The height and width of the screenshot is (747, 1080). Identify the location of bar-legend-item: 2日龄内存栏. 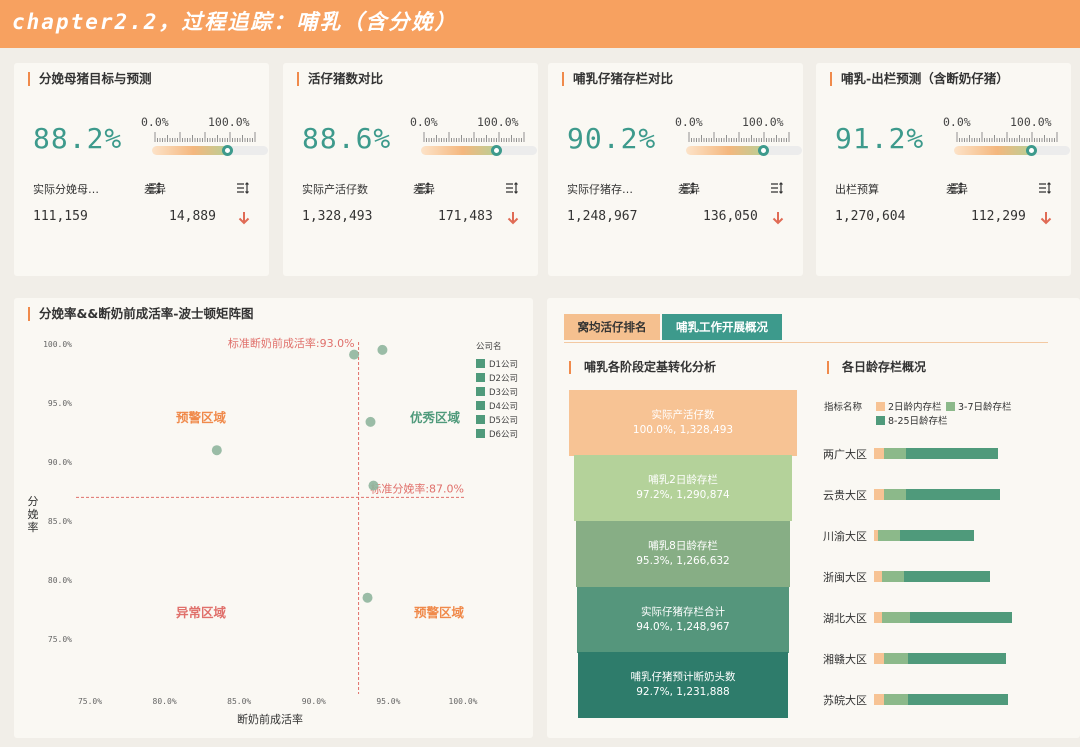
(909, 406).